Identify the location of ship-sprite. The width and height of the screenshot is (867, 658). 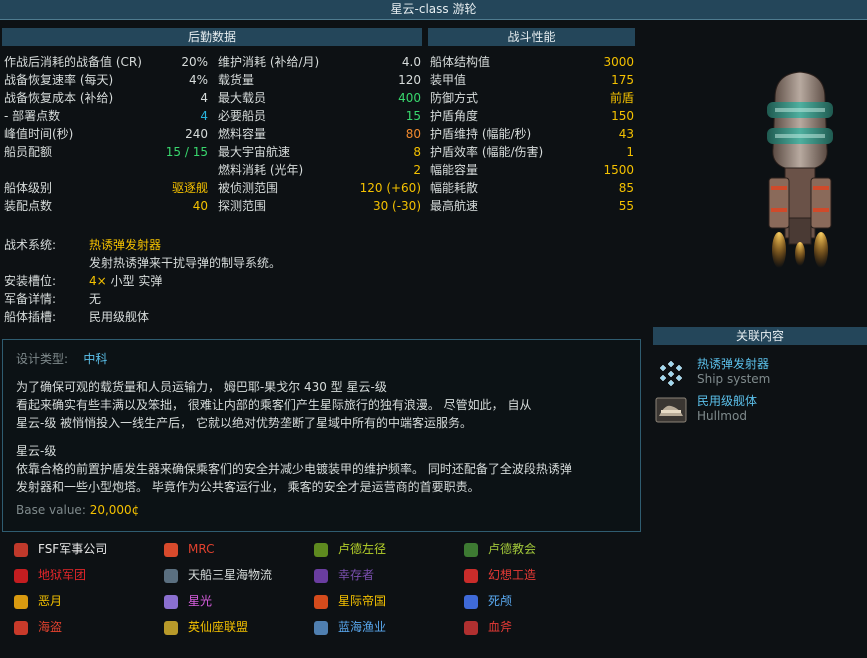
(800, 169).